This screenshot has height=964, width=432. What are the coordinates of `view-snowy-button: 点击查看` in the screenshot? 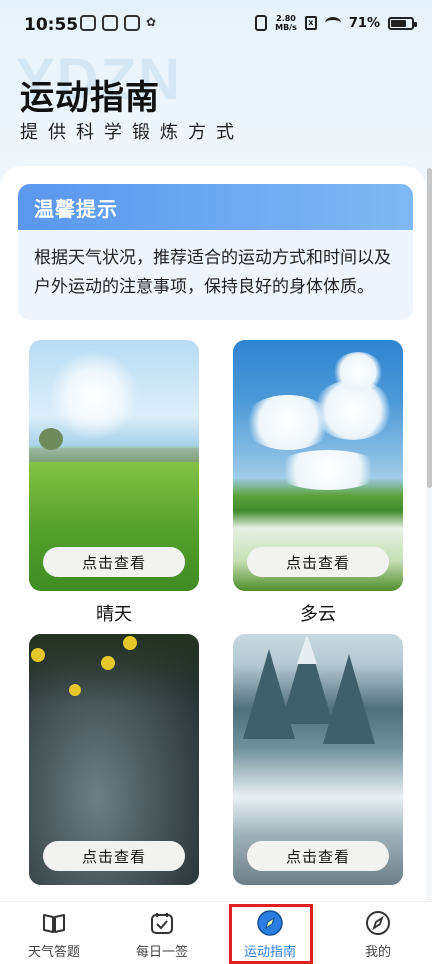 It's located at (318, 856).